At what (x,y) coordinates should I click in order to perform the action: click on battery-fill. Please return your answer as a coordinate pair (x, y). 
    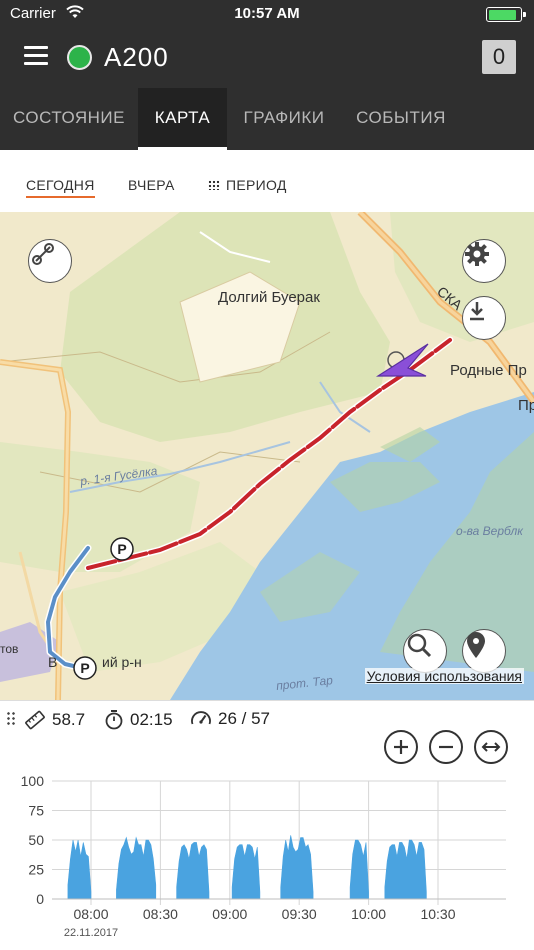
    Looking at the image, I should click on (502, 14).